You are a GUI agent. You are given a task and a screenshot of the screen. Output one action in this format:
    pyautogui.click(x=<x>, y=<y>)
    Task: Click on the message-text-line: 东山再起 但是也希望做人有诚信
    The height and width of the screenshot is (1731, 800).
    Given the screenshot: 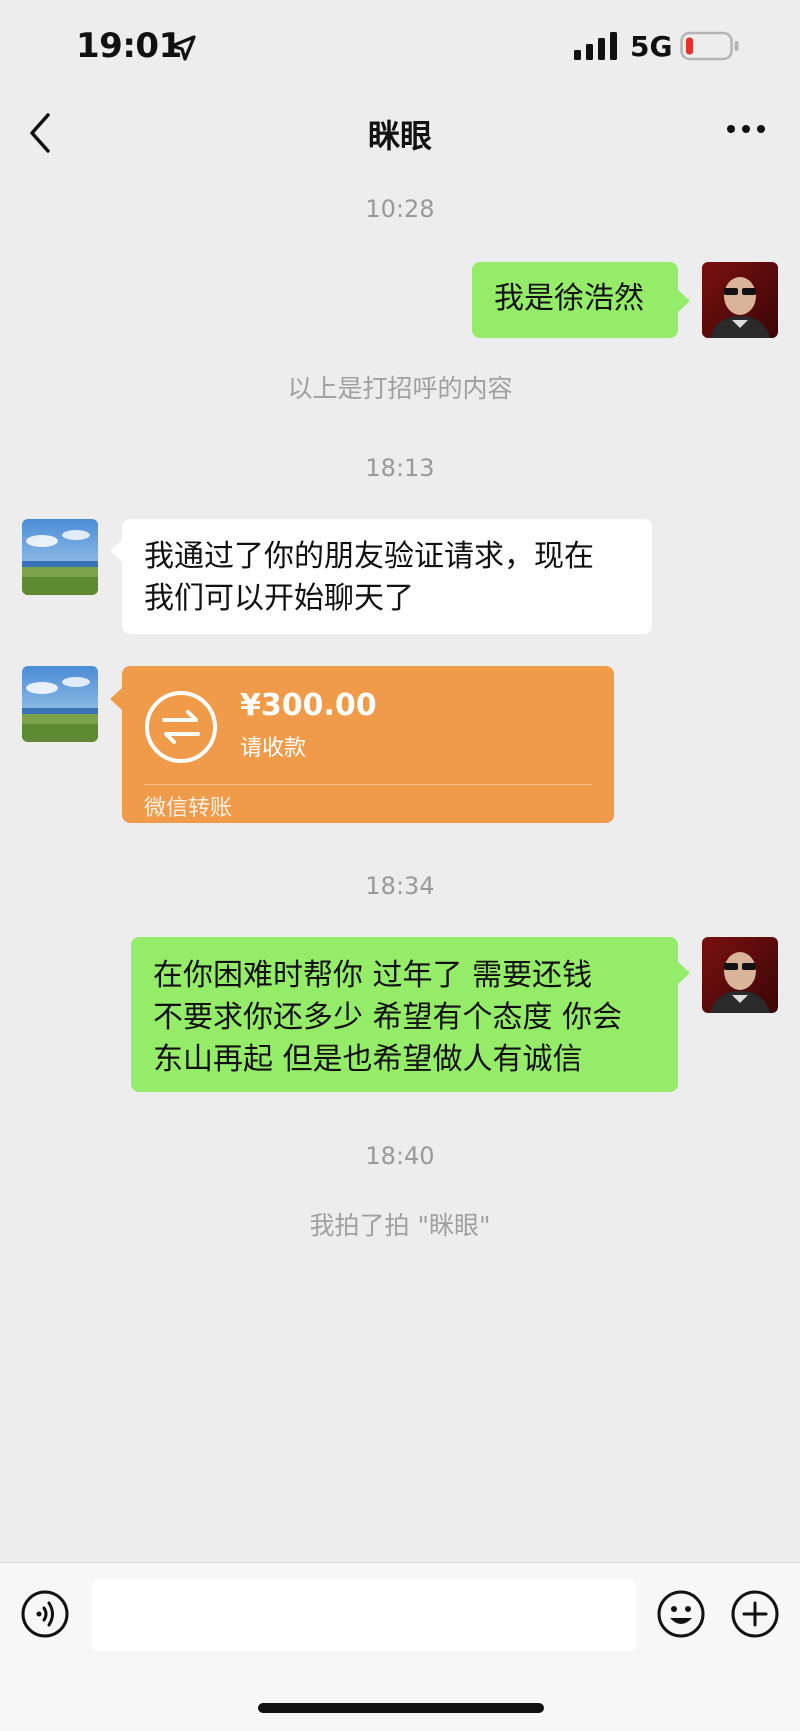 What is the action you would take?
    pyautogui.click(x=368, y=1059)
    